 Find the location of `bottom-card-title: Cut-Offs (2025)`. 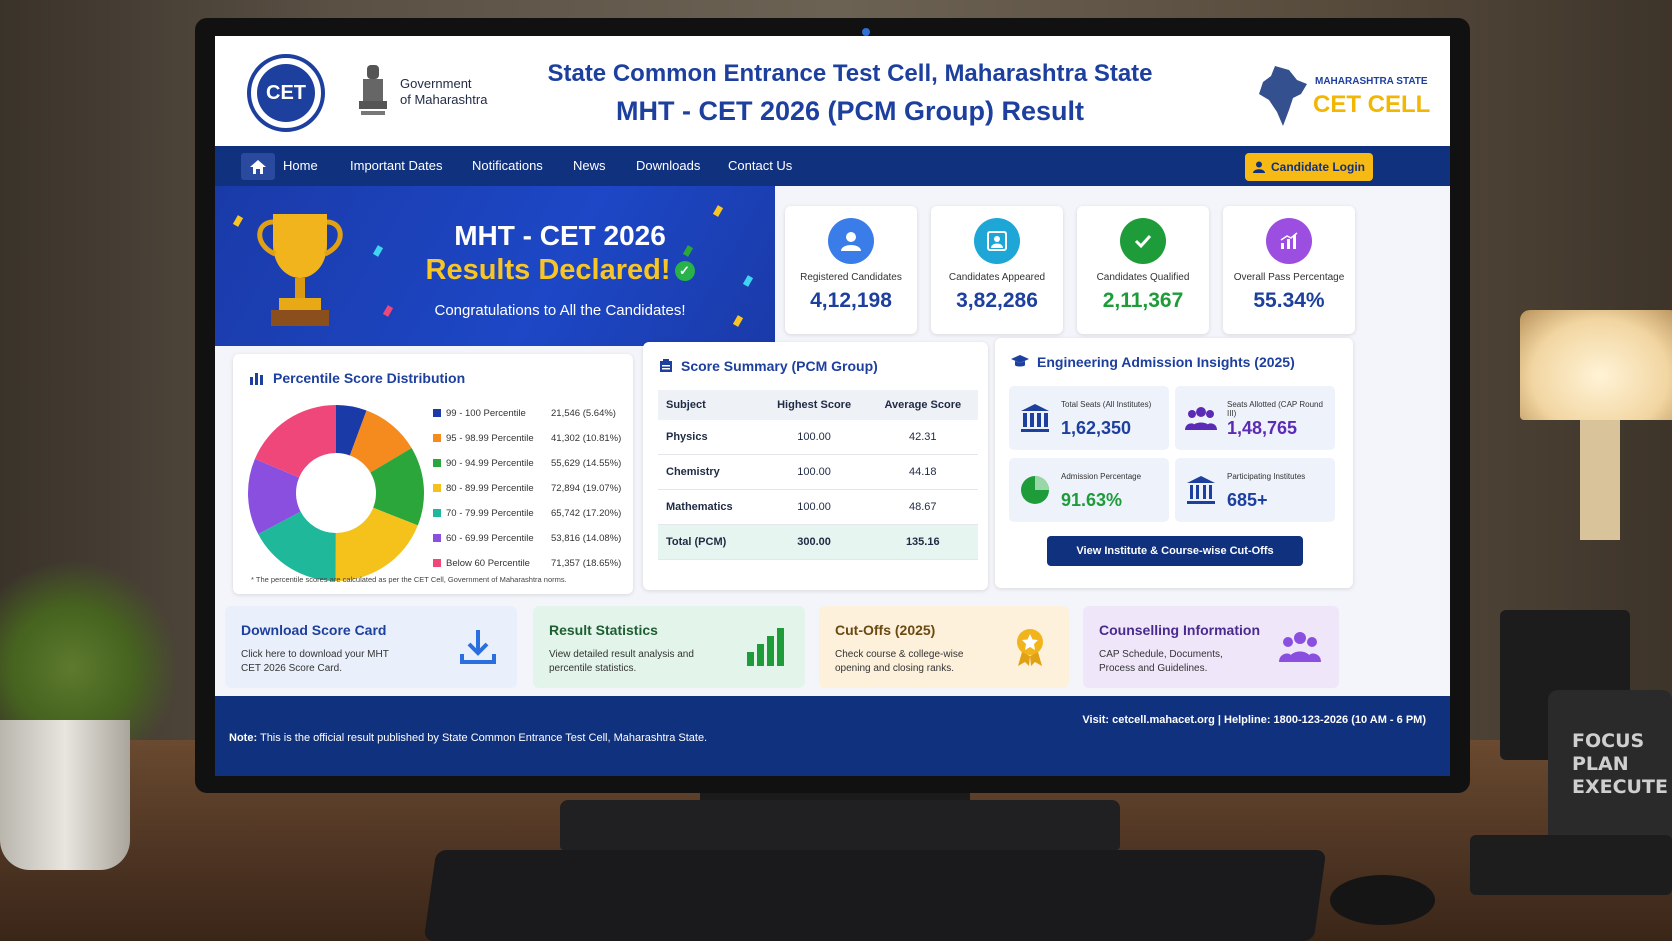

bottom-card-title: Cut-Offs (2025) is located at coordinates (885, 630).